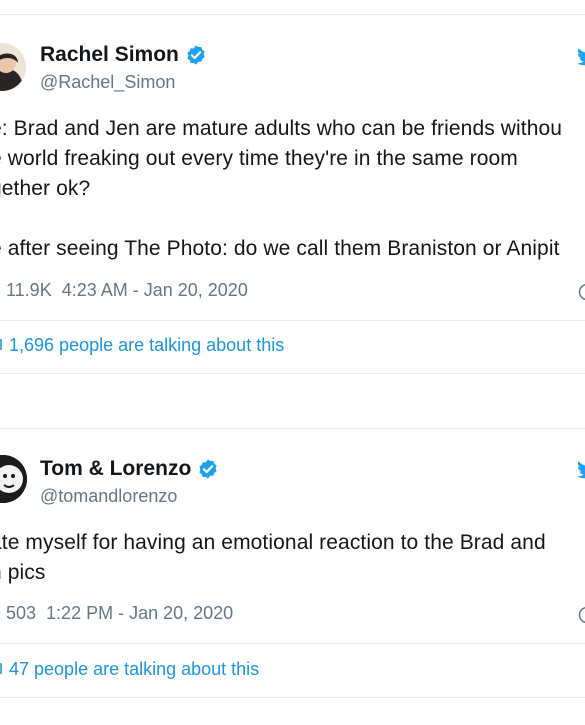 The height and width of the screenshot is (725, 585). Describe the element at coordinates (23, 572) in the screenshot. I see `tweet-text-line: n pics` at that location.